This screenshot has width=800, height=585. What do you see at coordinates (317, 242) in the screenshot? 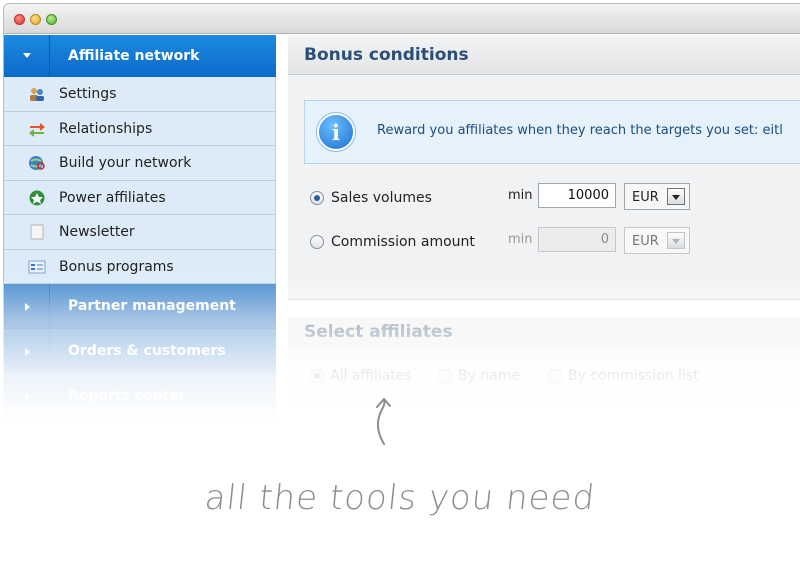
I see `commission-amount-radio` at bounding box center [317, 242].